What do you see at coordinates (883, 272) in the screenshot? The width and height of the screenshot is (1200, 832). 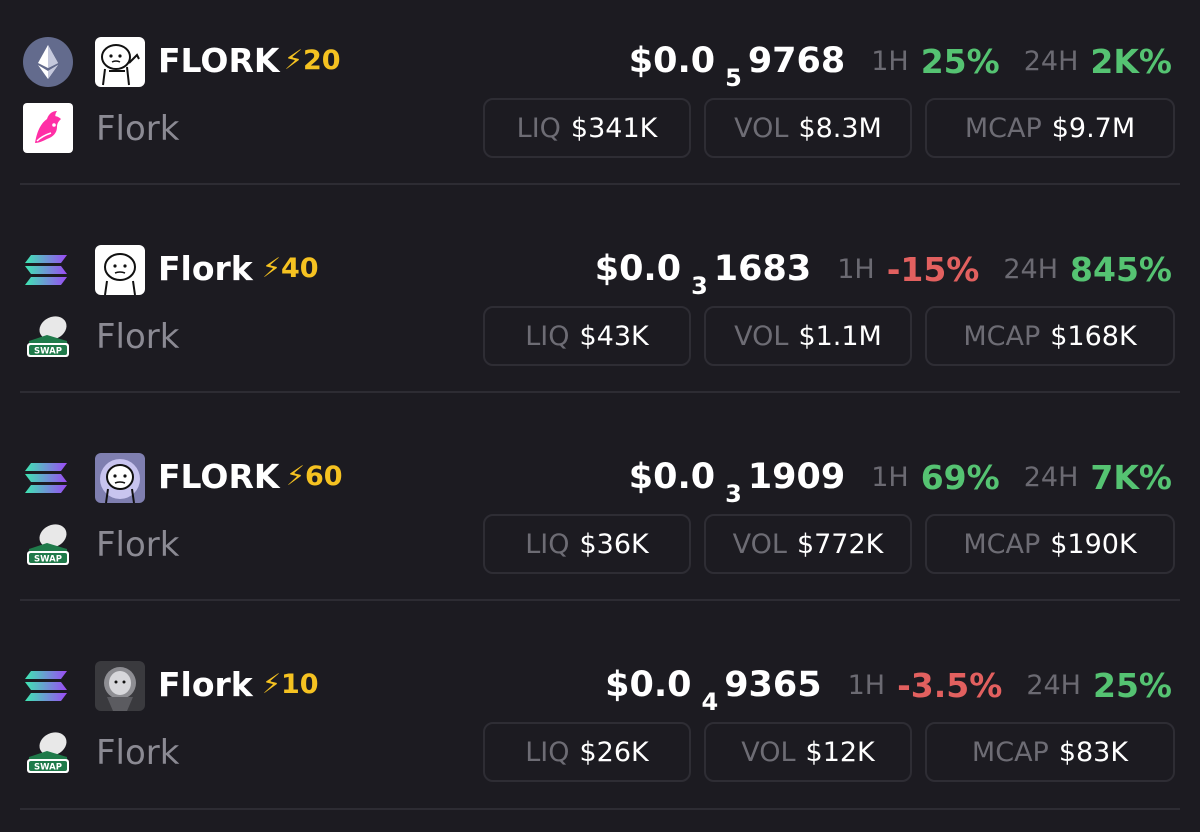 I see `price-stats: $0.0 3 1683 1H -15% 24H 845%` at bounding box center [883, 272].